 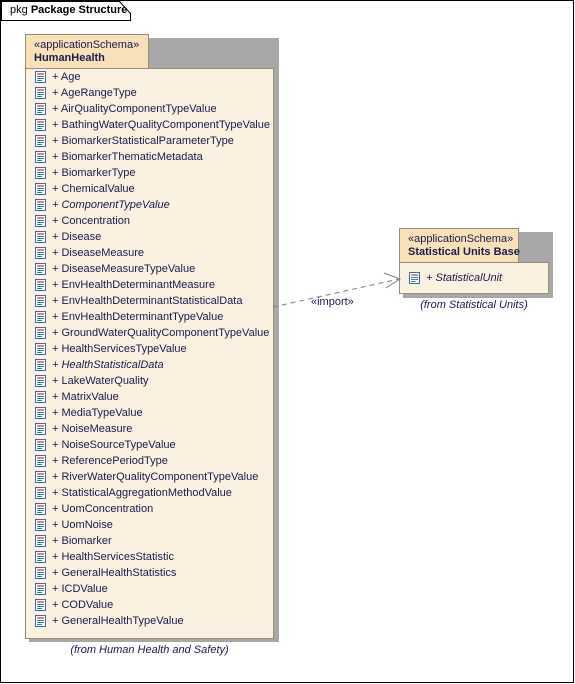 I want to click on class-label: + CODValue, so click(x=83, y=605).